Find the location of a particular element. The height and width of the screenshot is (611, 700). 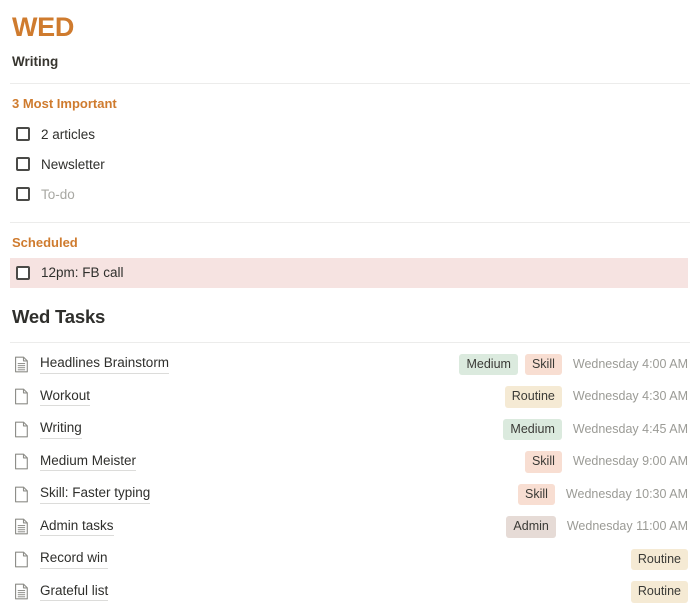

task-timestamp: Wednesday 9:00 AM is located at coordinates (630, 461).